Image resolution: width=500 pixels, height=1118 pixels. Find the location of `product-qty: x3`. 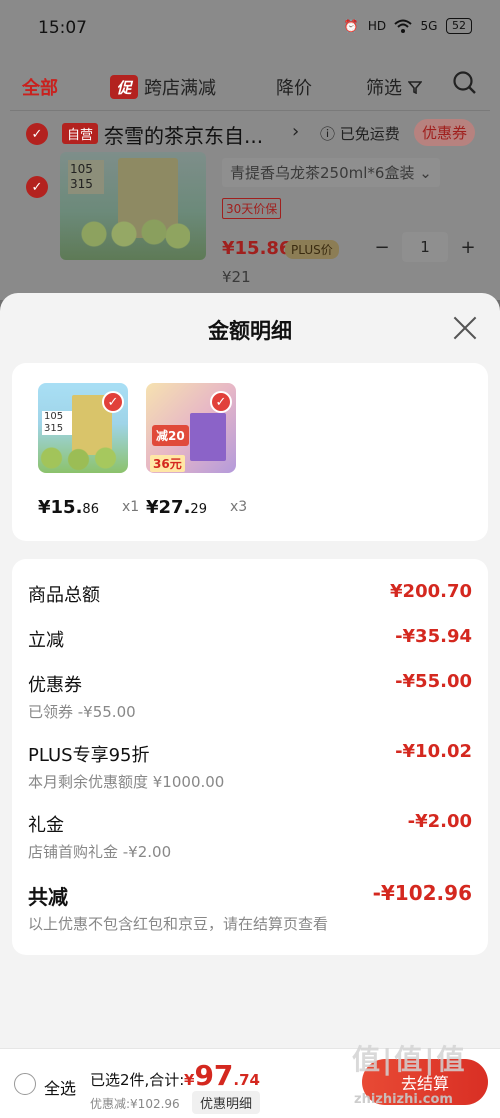

product-qty: x3 is located at coordinates (239, 507).